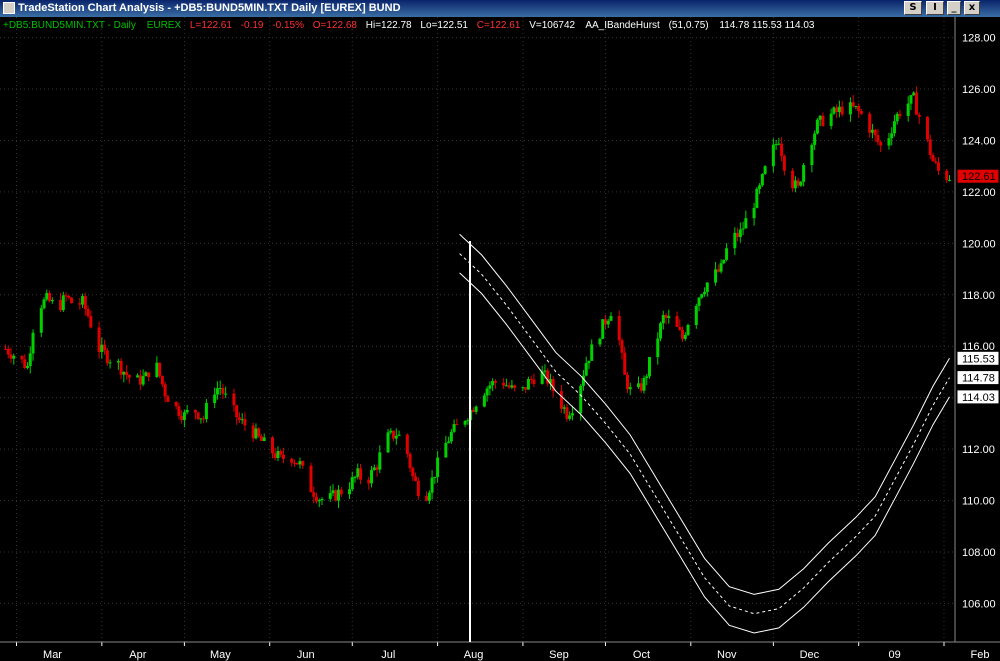 The height and width of the screenshot is (661, 1000). Describe the element at coordinates (69, 25) in the screenshot. I see `status-symbol: +DB5:BUND5MIN.TXT - Daily` at that location.